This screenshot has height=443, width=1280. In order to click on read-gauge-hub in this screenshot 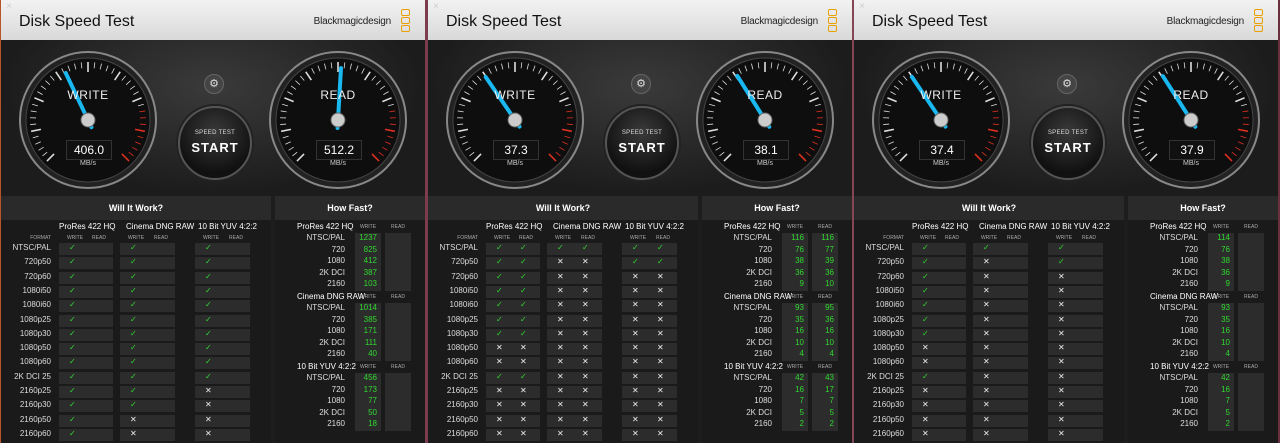, I will do `click(338, 120)`.